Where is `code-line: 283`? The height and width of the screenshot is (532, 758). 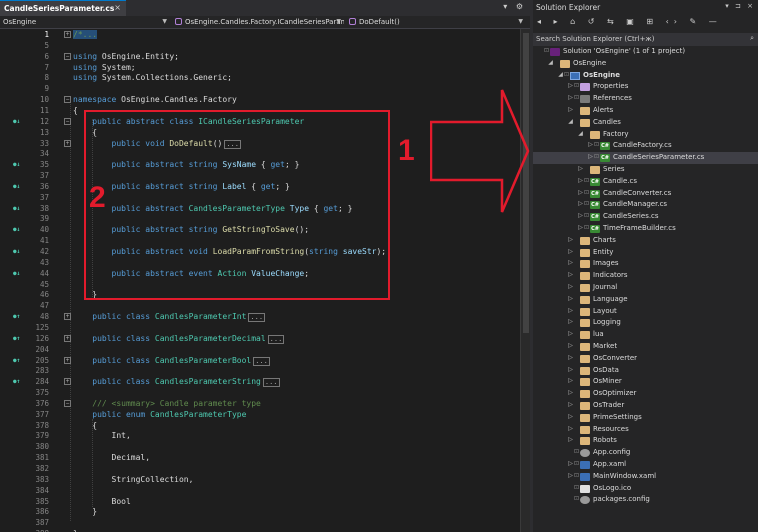
code-line: 283 is located at coordinates (260, 370).